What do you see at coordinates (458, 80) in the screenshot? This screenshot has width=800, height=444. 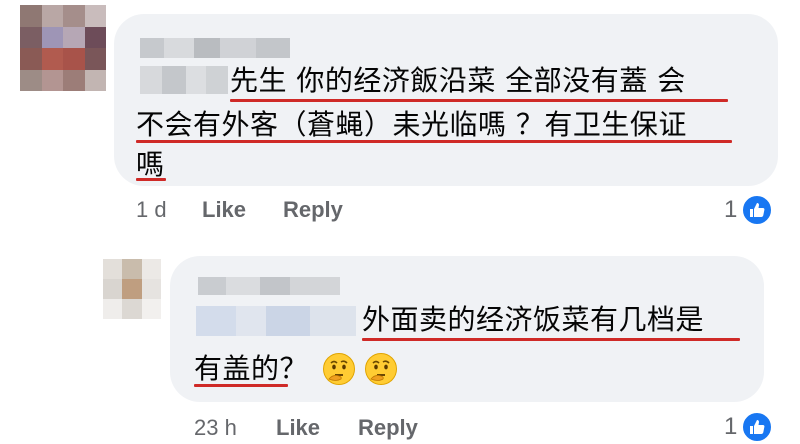 I see `comment-text-line: 先生 你的经济飯沿菜 全部没有蓋 会` at bounding box center [458, 80].